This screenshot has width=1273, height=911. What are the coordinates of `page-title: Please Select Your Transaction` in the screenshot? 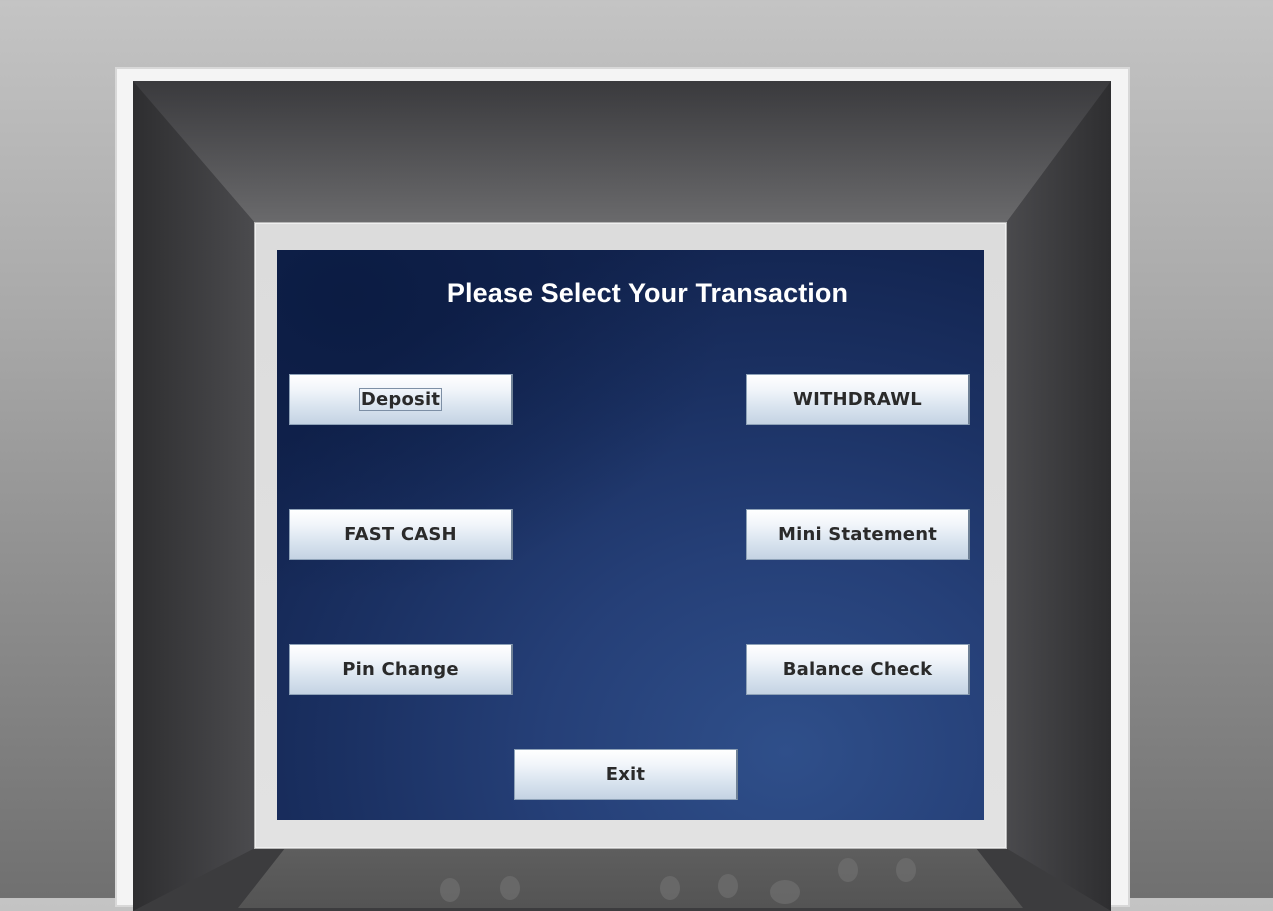 It's located at (647, 293).